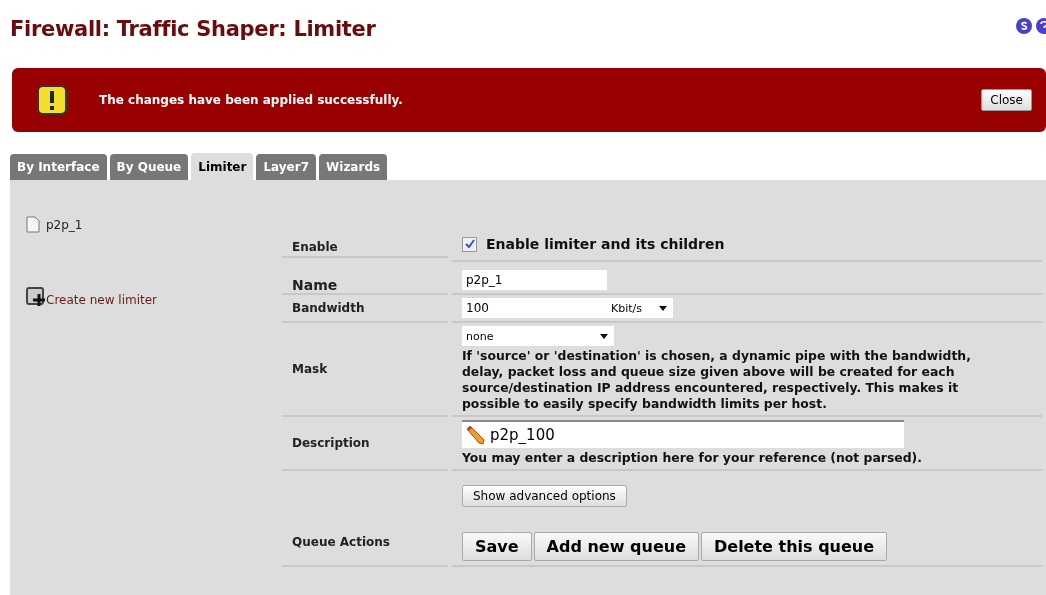 Image resolution: width=1046 pixels, height=595 pixels. I want to click on help-icon, so click(1041, 26).